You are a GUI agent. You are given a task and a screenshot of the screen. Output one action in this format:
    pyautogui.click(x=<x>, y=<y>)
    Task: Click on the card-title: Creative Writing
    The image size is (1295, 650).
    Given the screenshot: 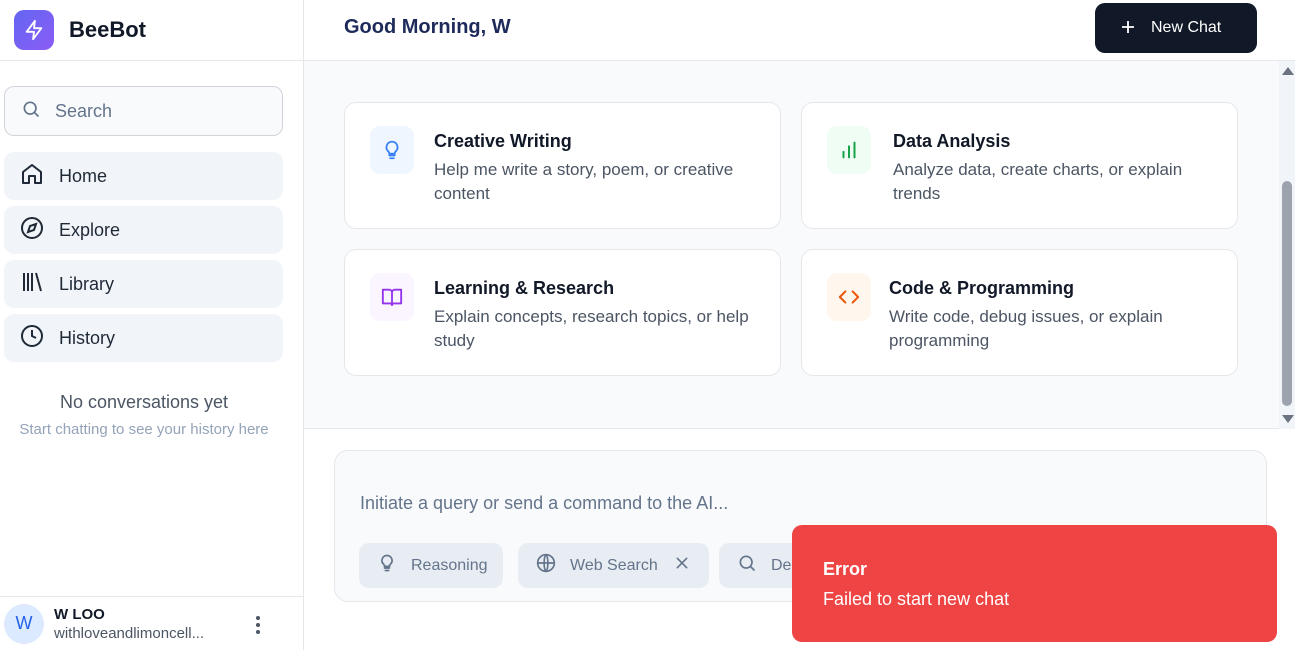 What is the action you would take?
    pyautogui.click(x=503, y=141)
    